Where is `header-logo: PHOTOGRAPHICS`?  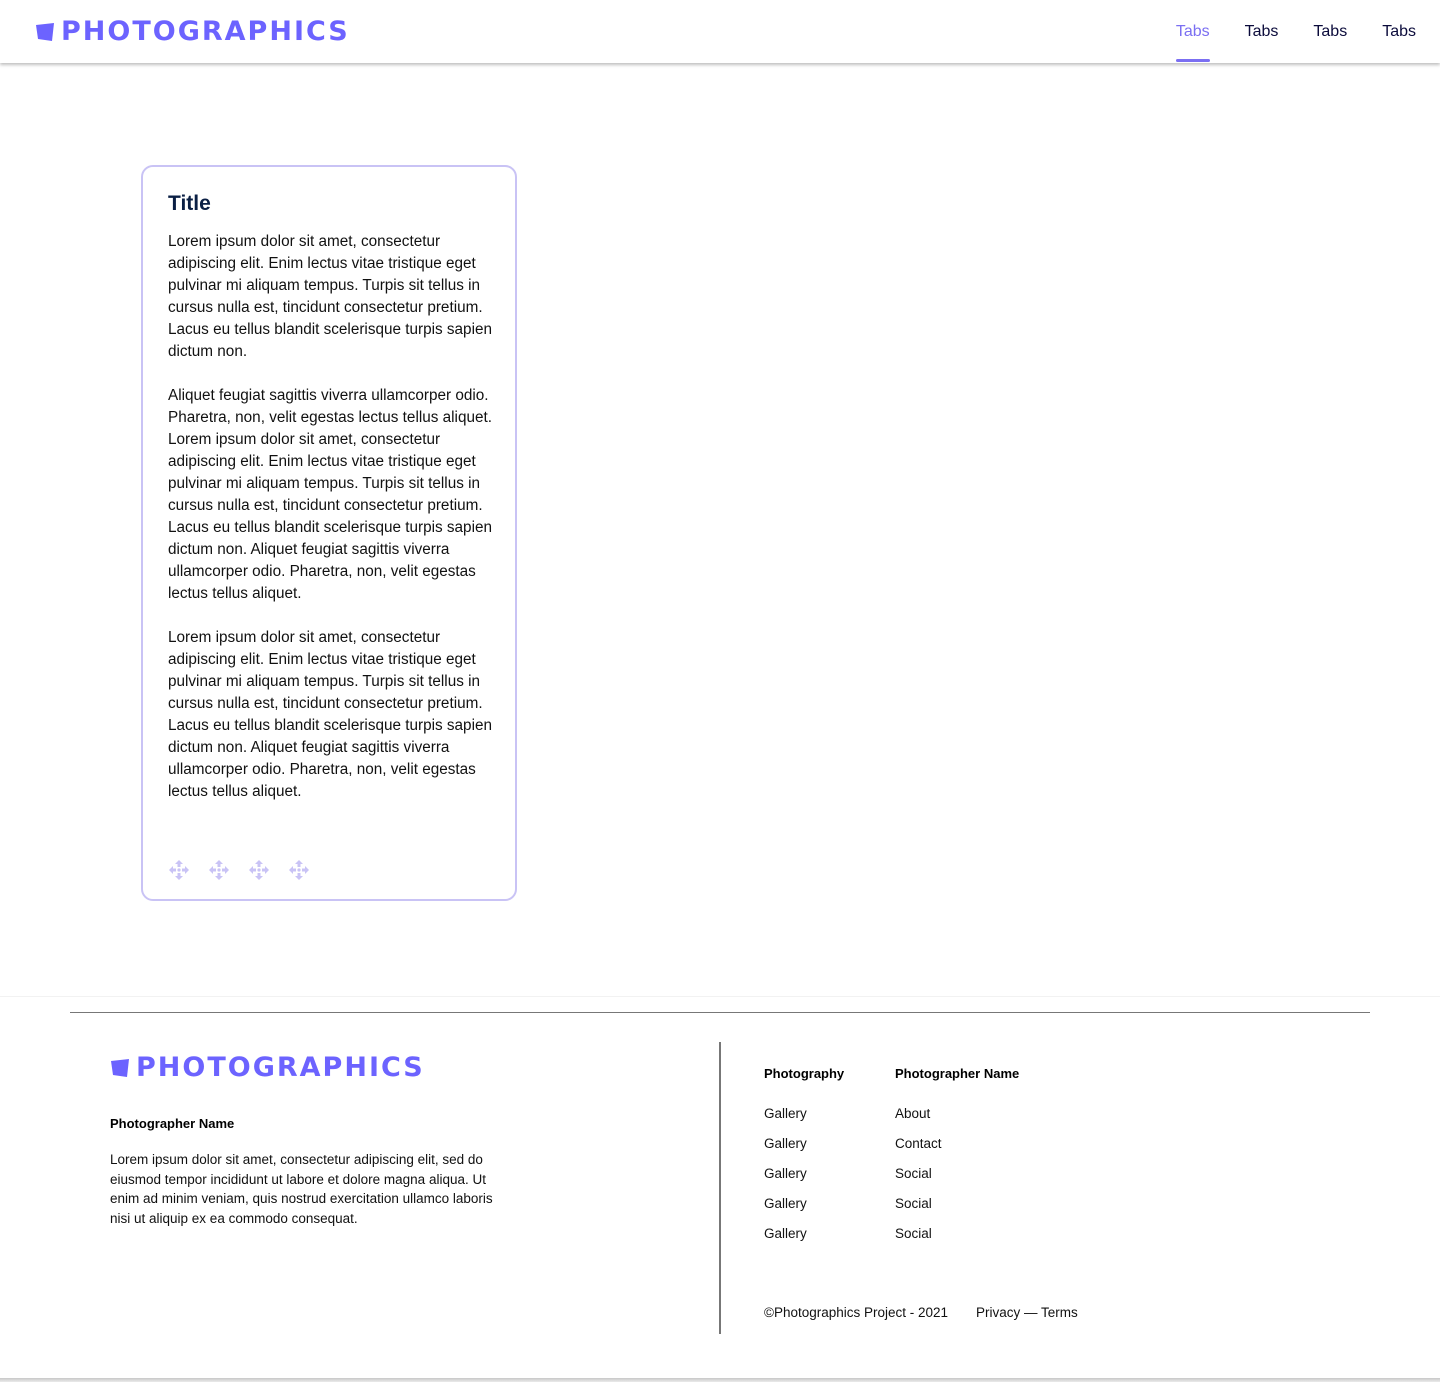 header-logo: PHOTOGRAPHICS is located at coordinates (192, 31).